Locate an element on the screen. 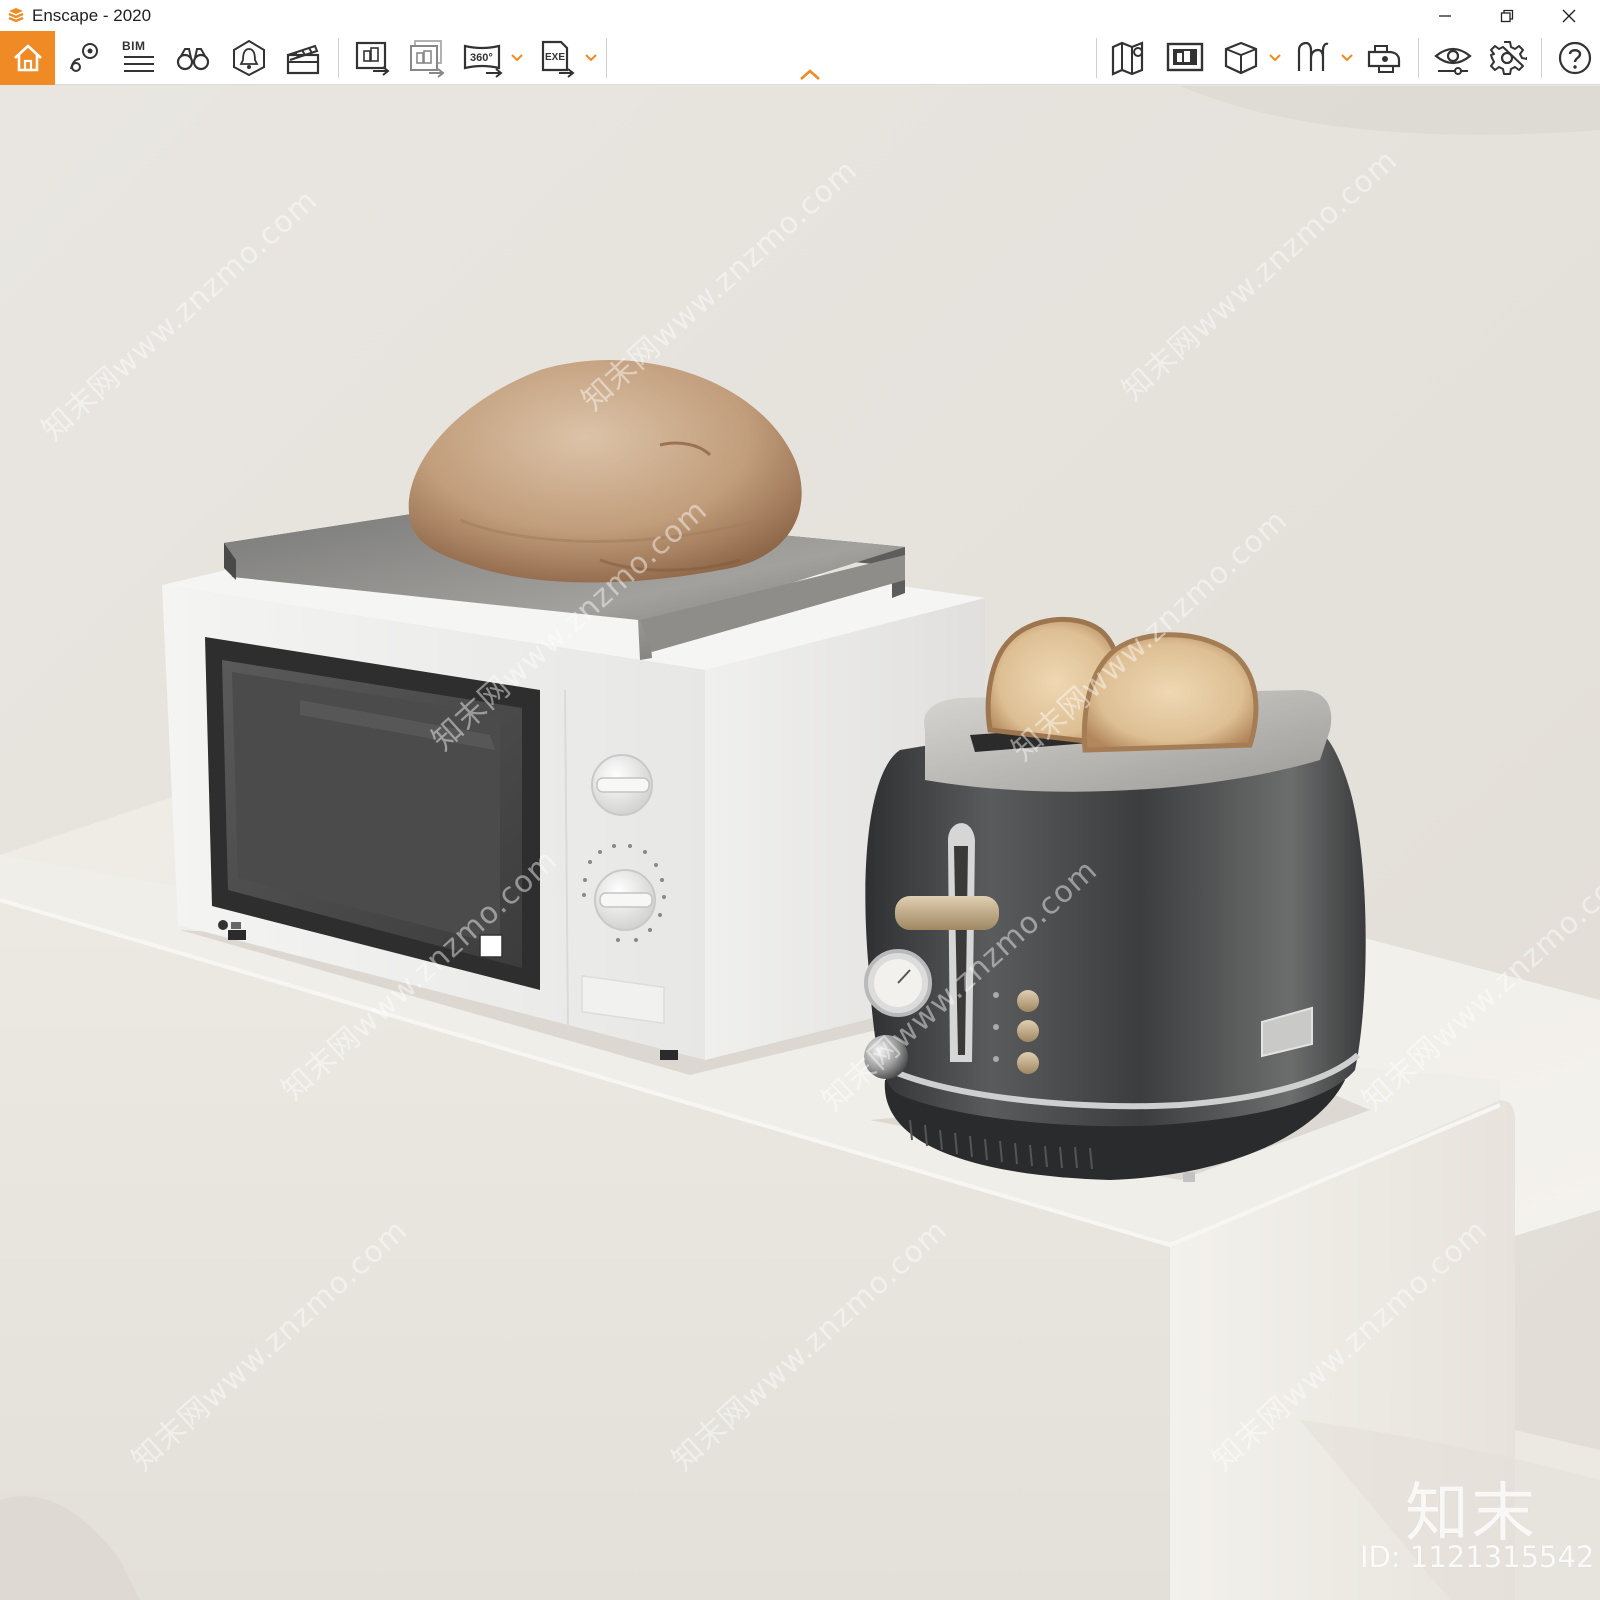 This screenshot has height=1600, width=1600. minimize-icon is located at coordinates (1445, 15).